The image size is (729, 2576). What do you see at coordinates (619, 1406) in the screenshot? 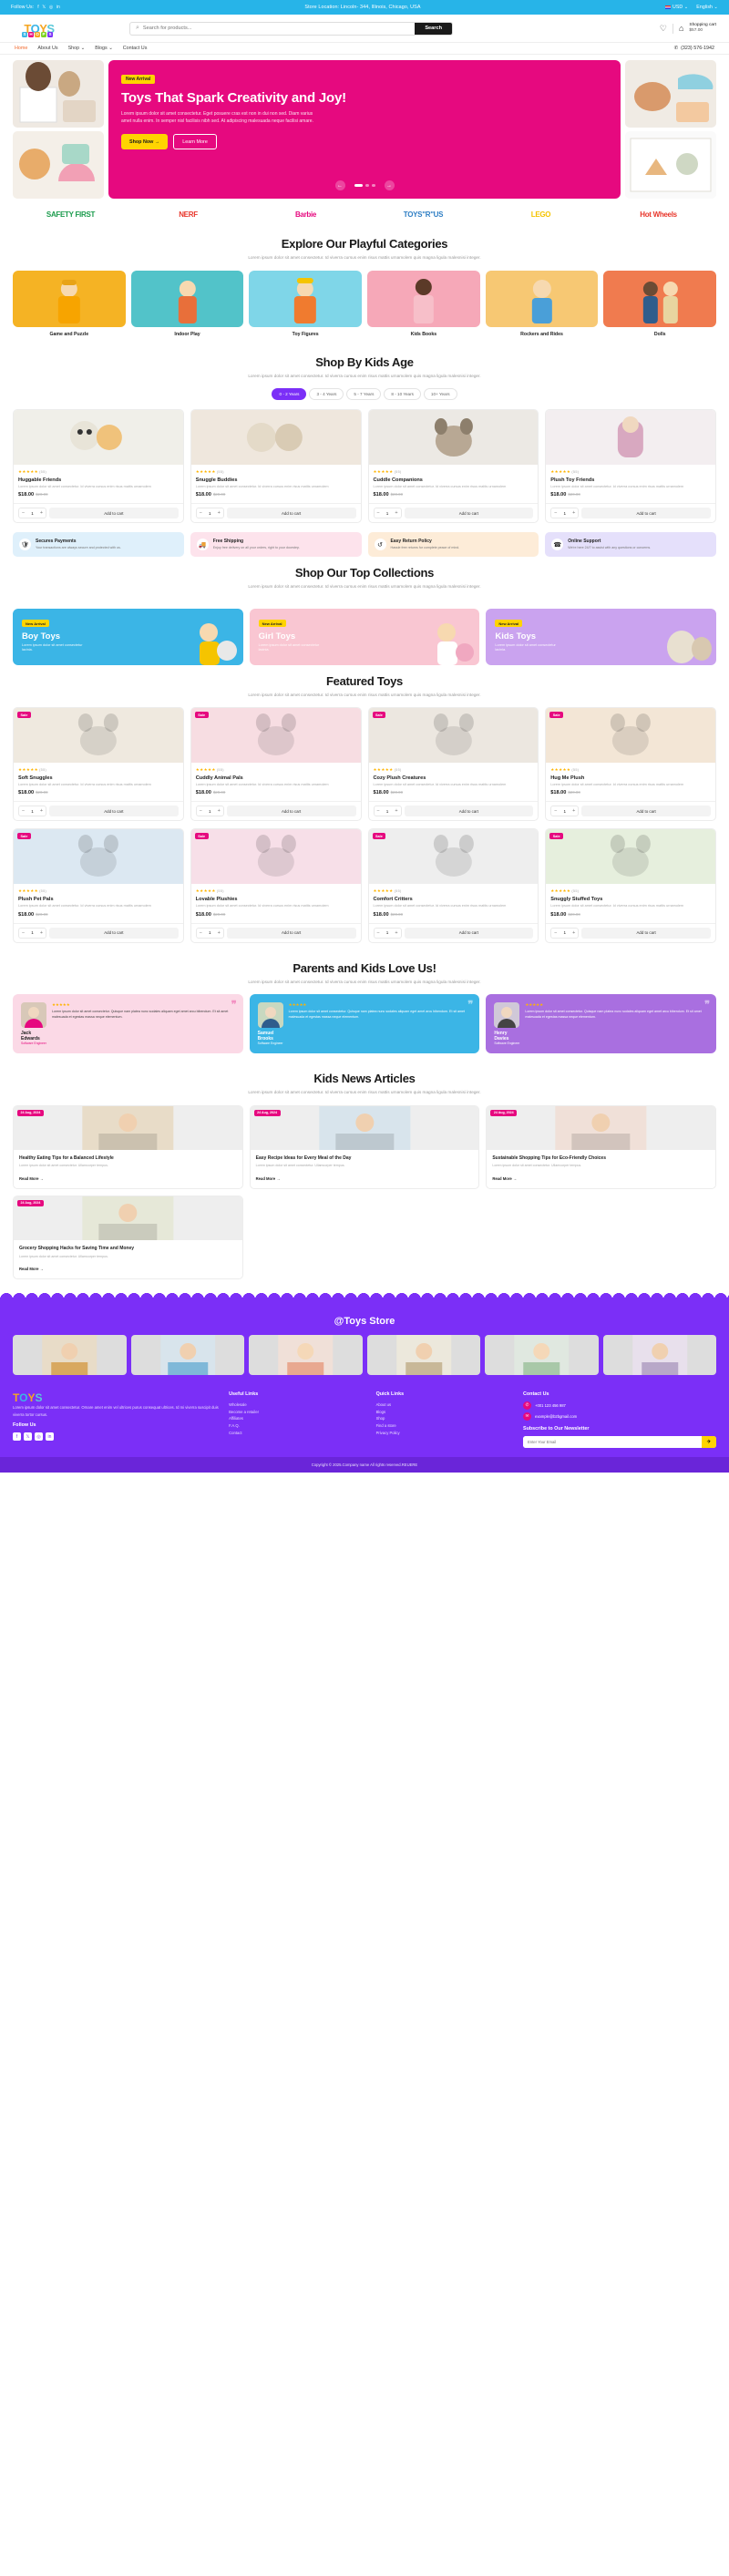
I see `footer-phone: ✆ +001 123 456 987` at bounding box center [619, 1406].